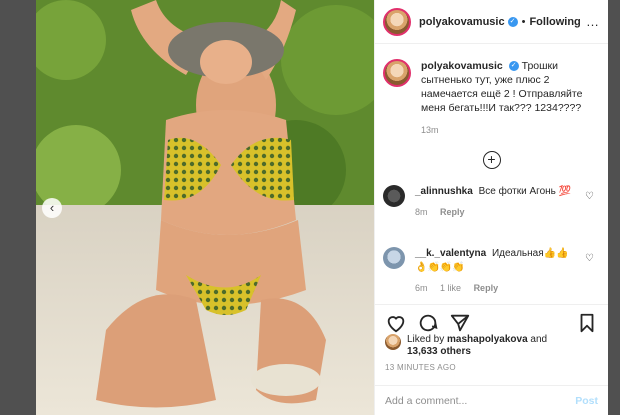  Describe the element at coordinates (487, 339) in the screenshot. I see `liker-username: mashapolyakova` at that location.